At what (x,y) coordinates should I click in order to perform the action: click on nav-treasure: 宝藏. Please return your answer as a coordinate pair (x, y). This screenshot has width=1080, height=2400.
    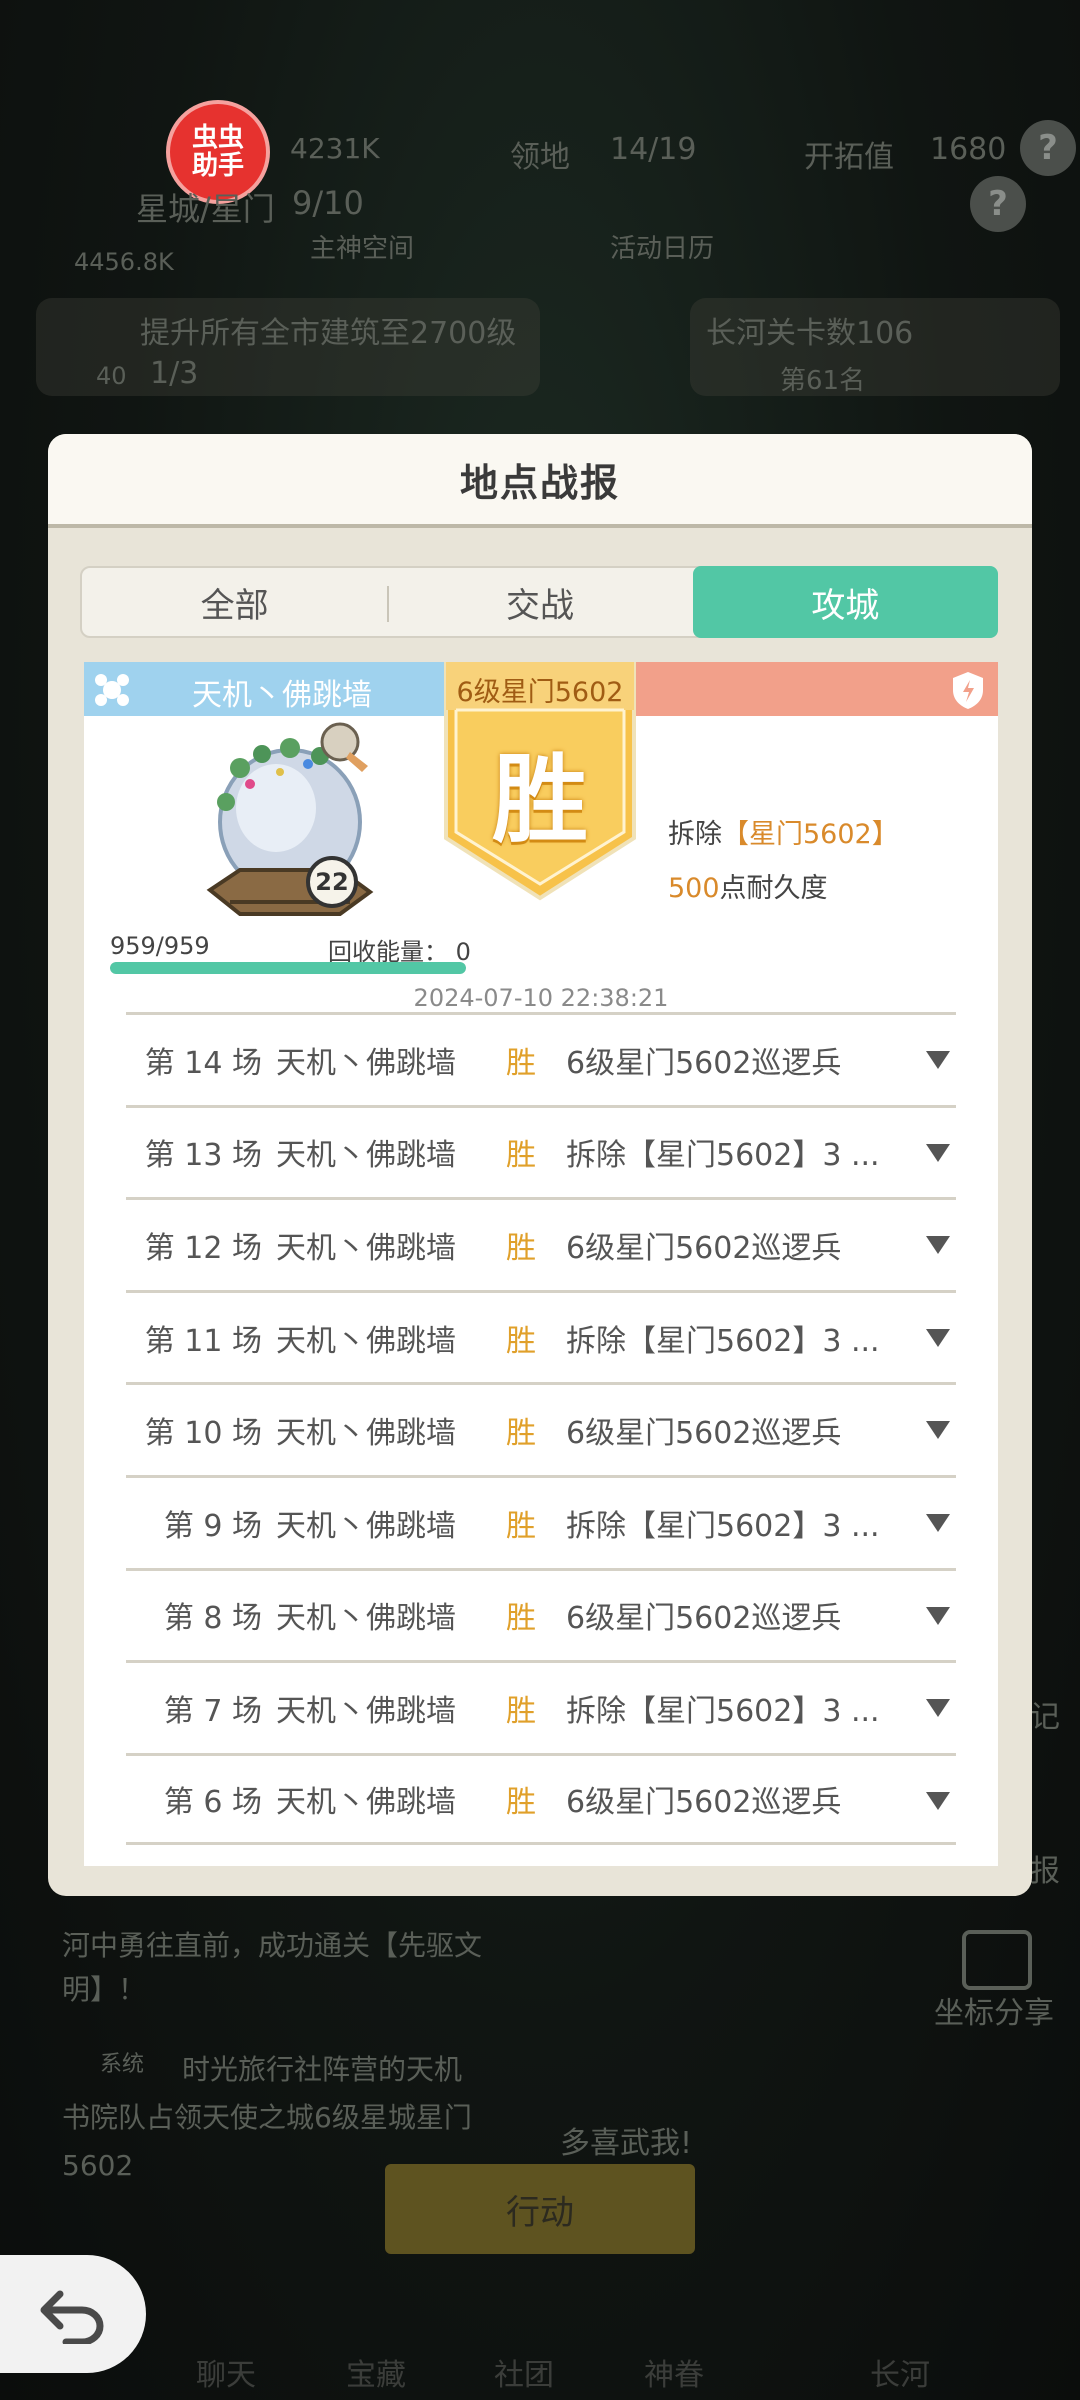
    Looking at the image, I should click on (376, 2372).